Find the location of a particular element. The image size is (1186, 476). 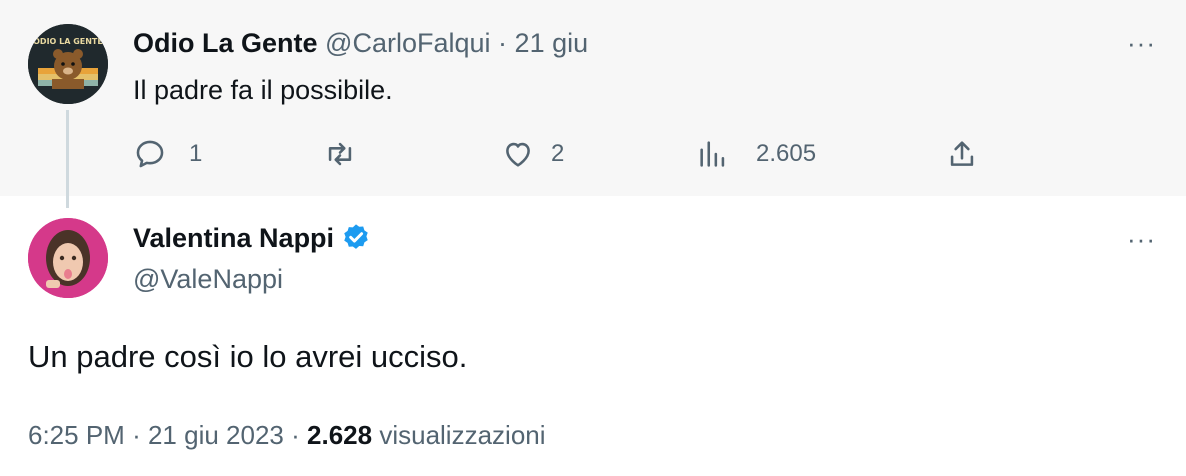

avatar: ODIO LA GENTE is located at coordinates (68, 64).